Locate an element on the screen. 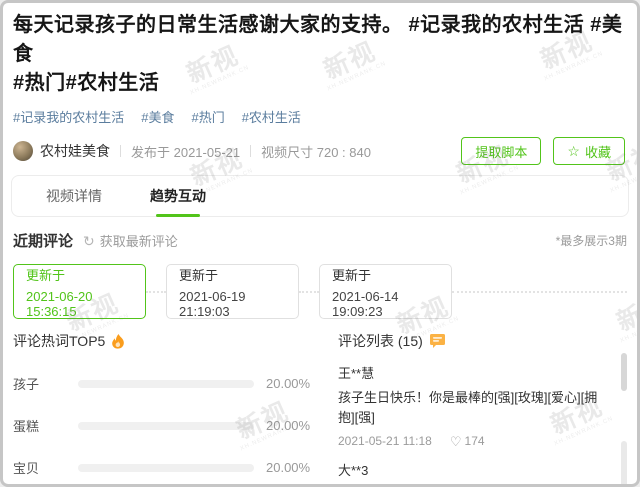 The image size is (640, 487). title-line-2: #热门#农村生活 is located at coordinates (86, 83).